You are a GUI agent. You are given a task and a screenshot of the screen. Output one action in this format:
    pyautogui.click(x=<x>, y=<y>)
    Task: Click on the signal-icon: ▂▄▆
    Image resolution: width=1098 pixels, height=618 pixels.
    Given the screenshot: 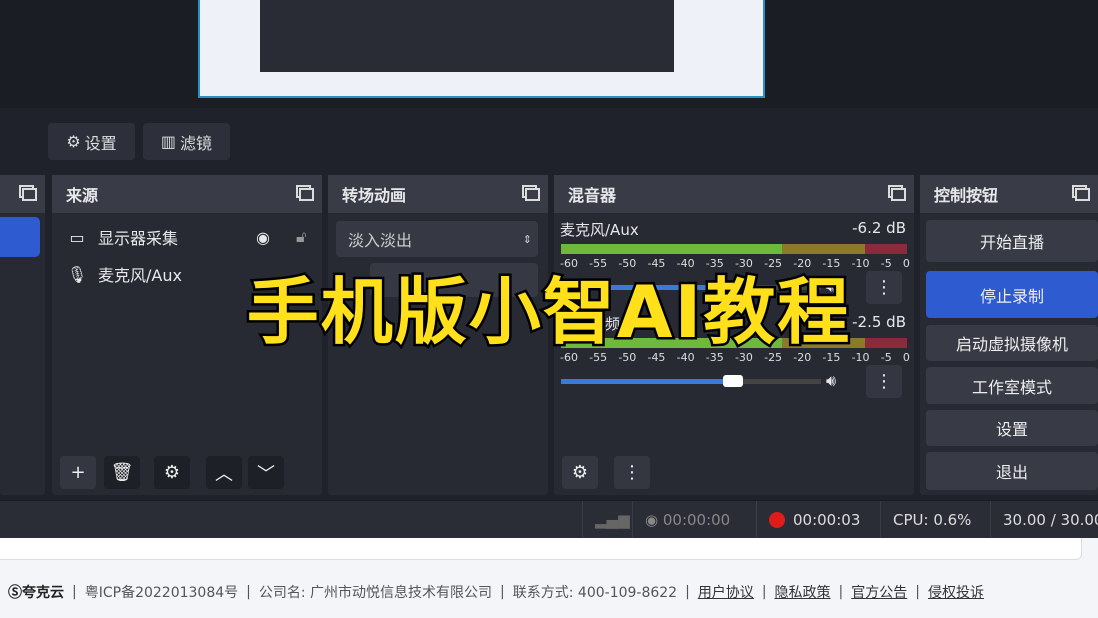 What is the action you would take?
    pyautogui.click(x=606, y=520)
    